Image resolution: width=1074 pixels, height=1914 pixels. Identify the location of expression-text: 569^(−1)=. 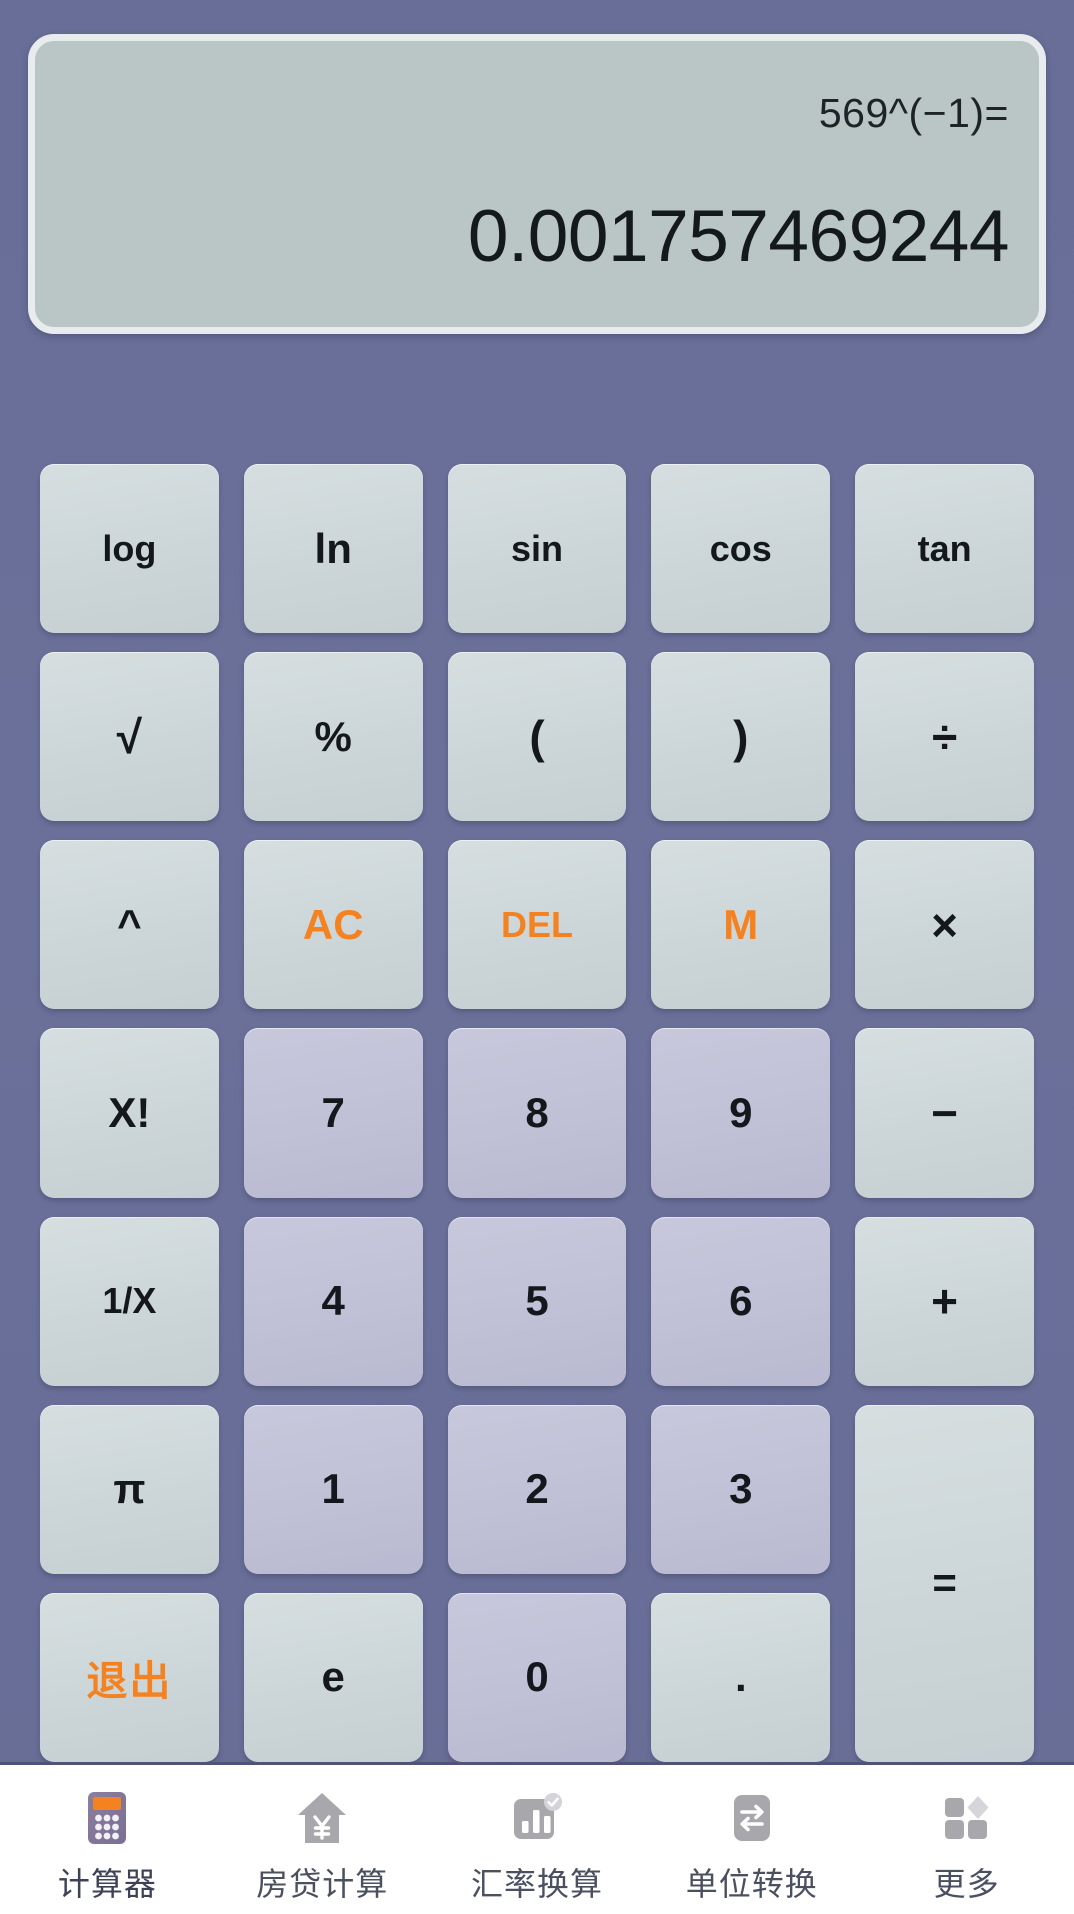
(913, 113).